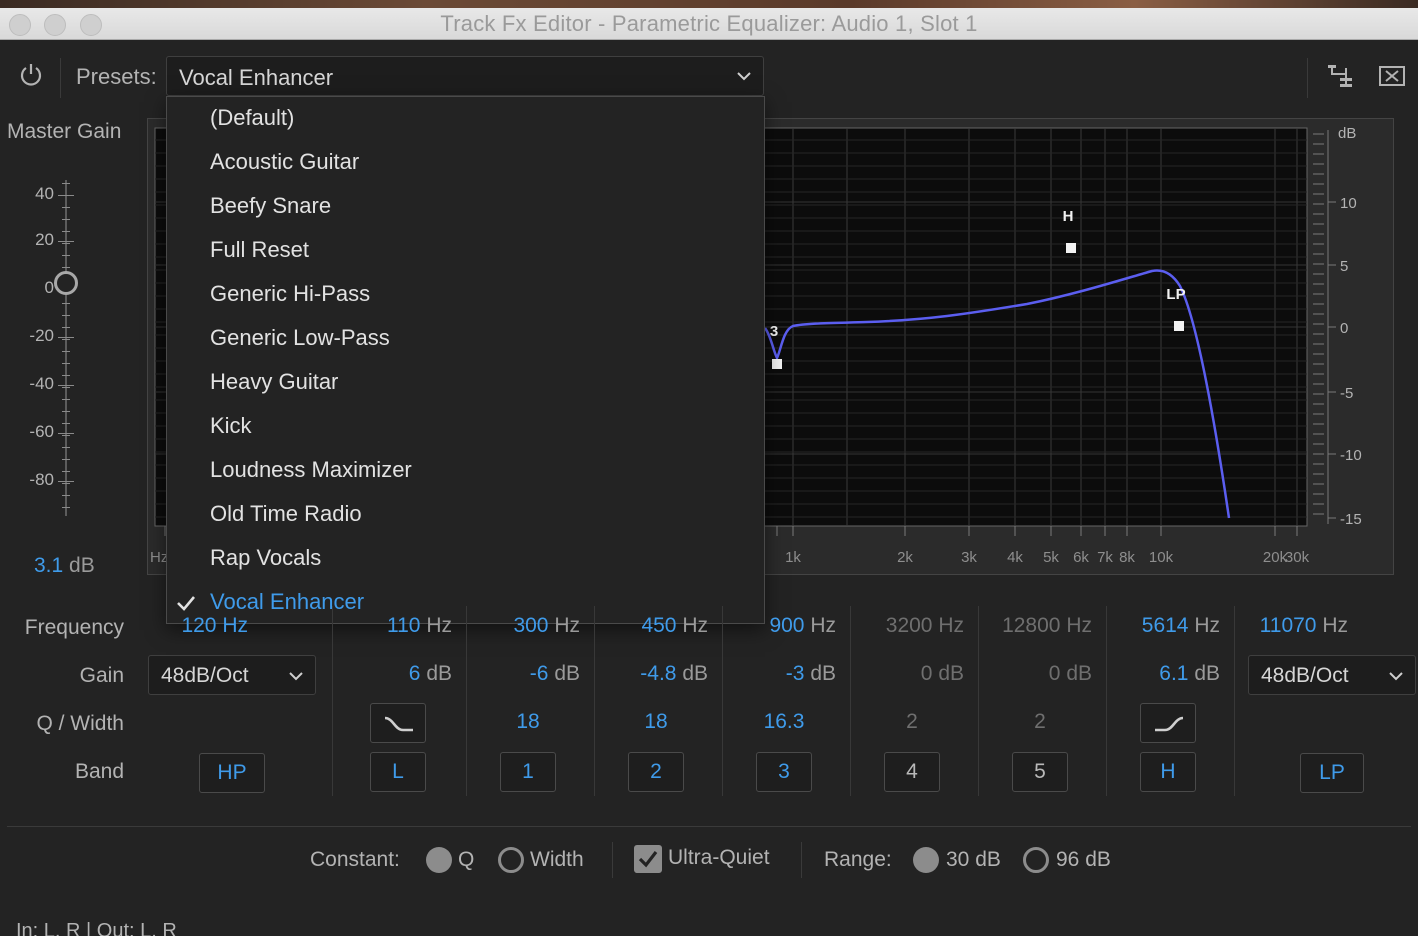  I want to click on close-icon, so click(1392, 76).